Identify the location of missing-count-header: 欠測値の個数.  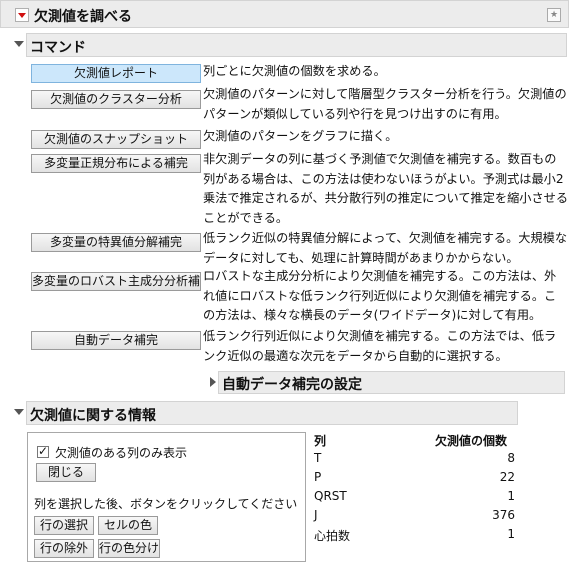
(471, 441).